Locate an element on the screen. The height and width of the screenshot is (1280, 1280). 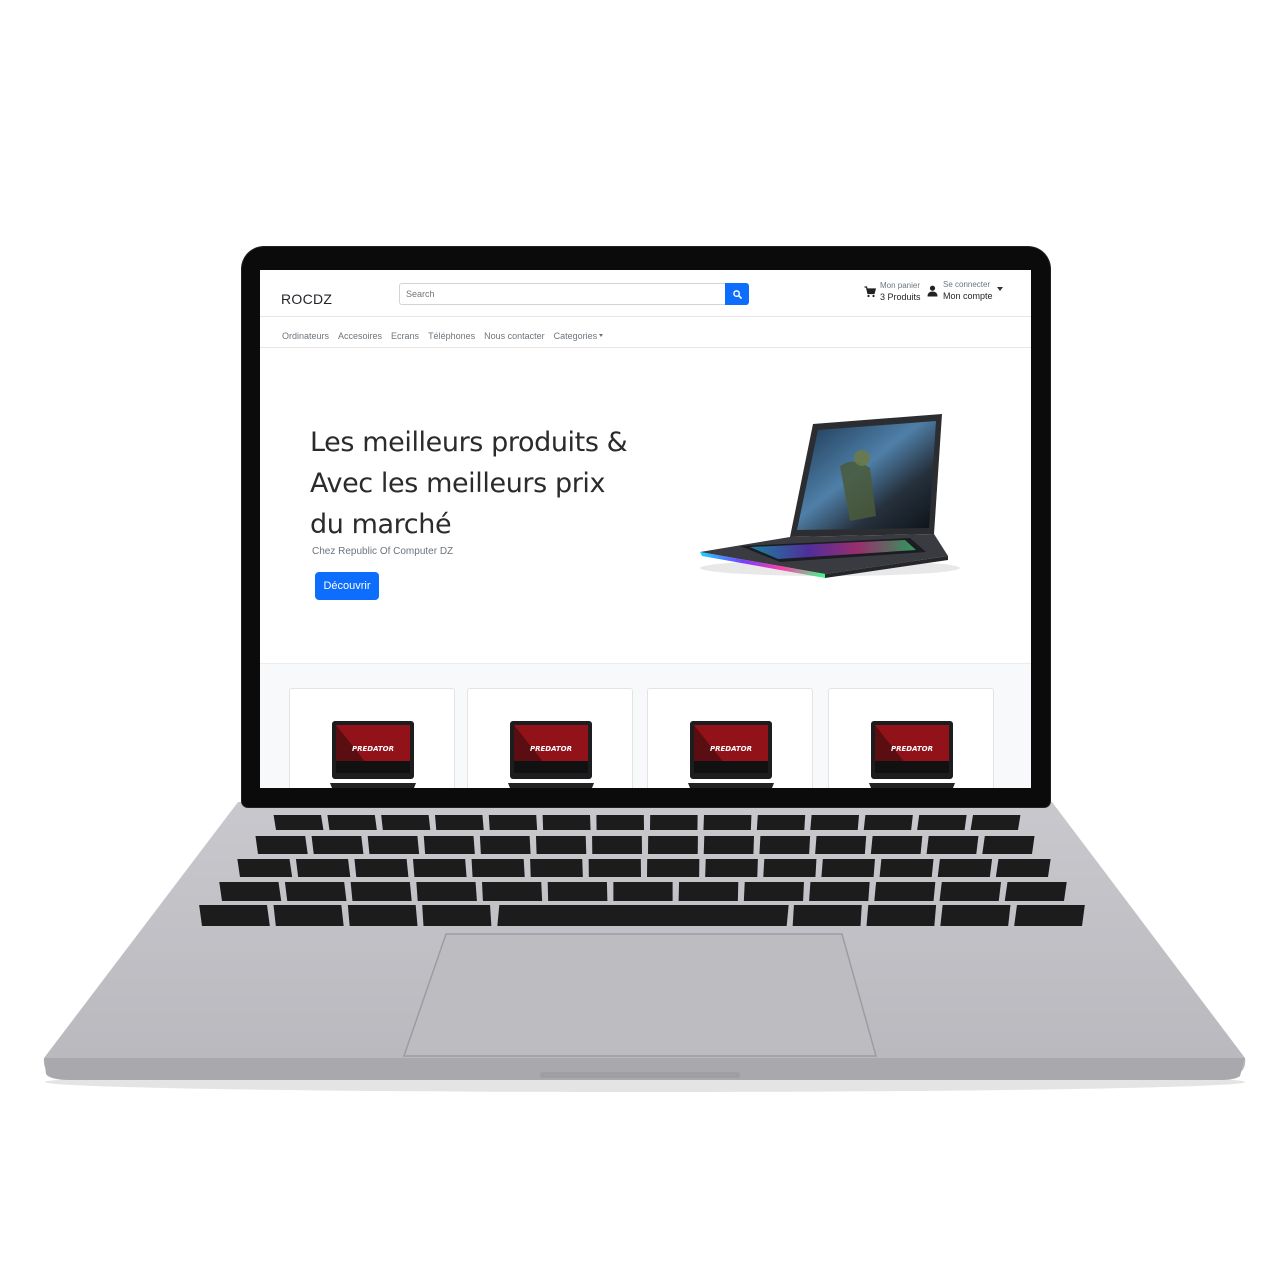
search-input is located at coordinates (562, 294).